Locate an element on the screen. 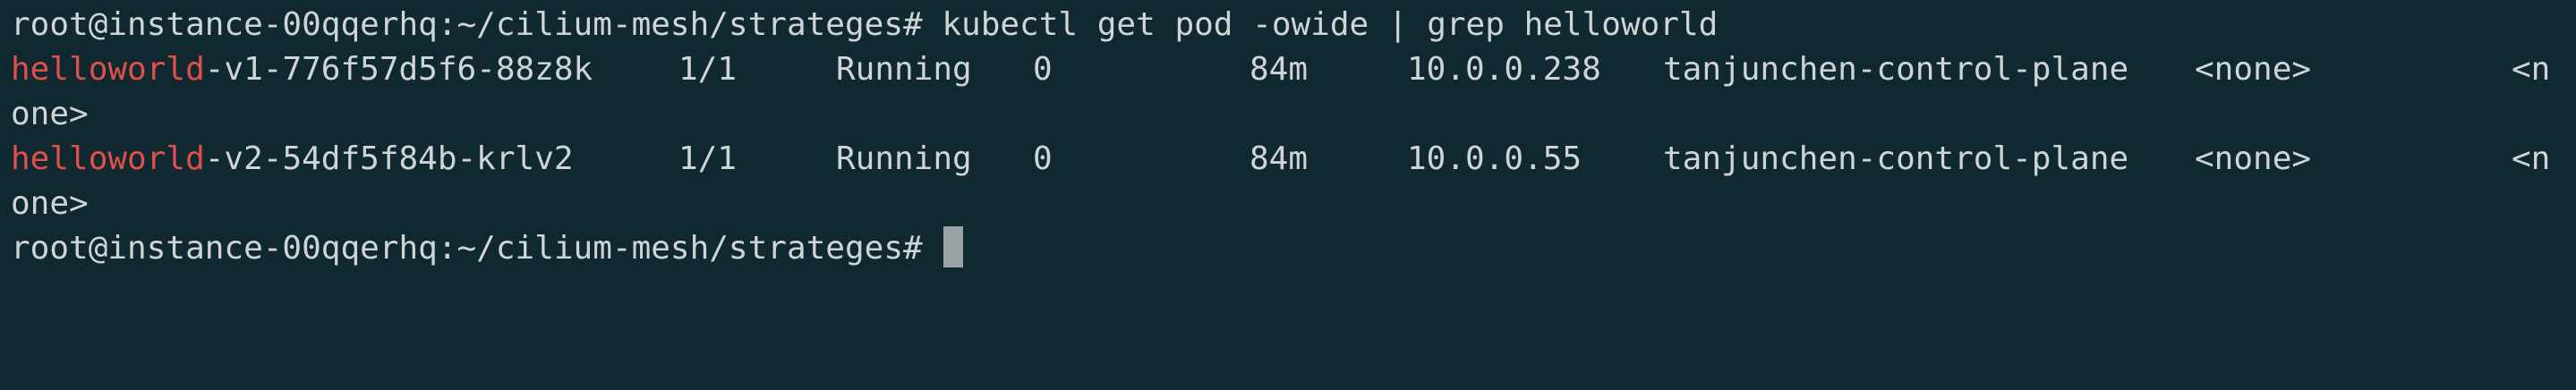 Image resolution: width=2576 pixels, height=390 pixels. command-text: kubectl get pod -owide | grep helloworld is located at coordinates (1330, 24).